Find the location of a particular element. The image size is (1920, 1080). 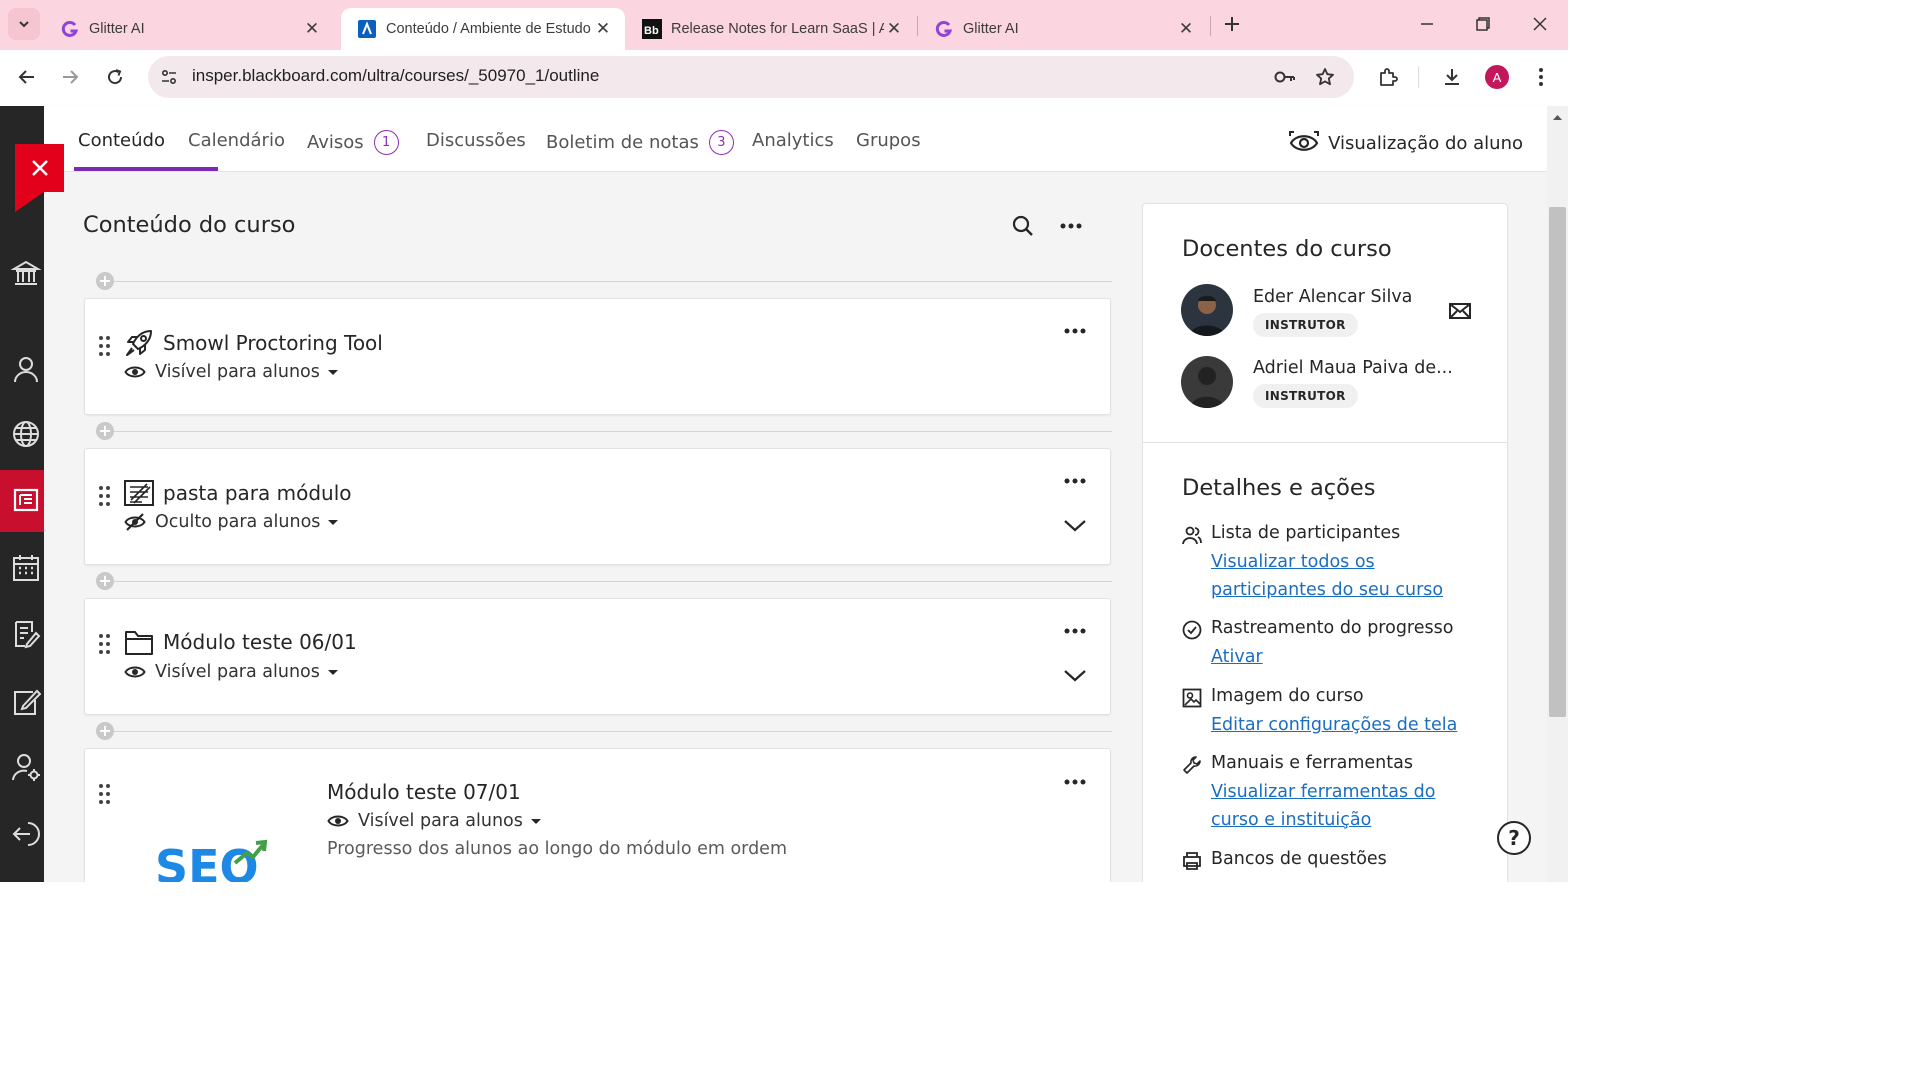

tab-title: Conteúdo / Ambiente de Estudo is located at coordinates (488, 29).